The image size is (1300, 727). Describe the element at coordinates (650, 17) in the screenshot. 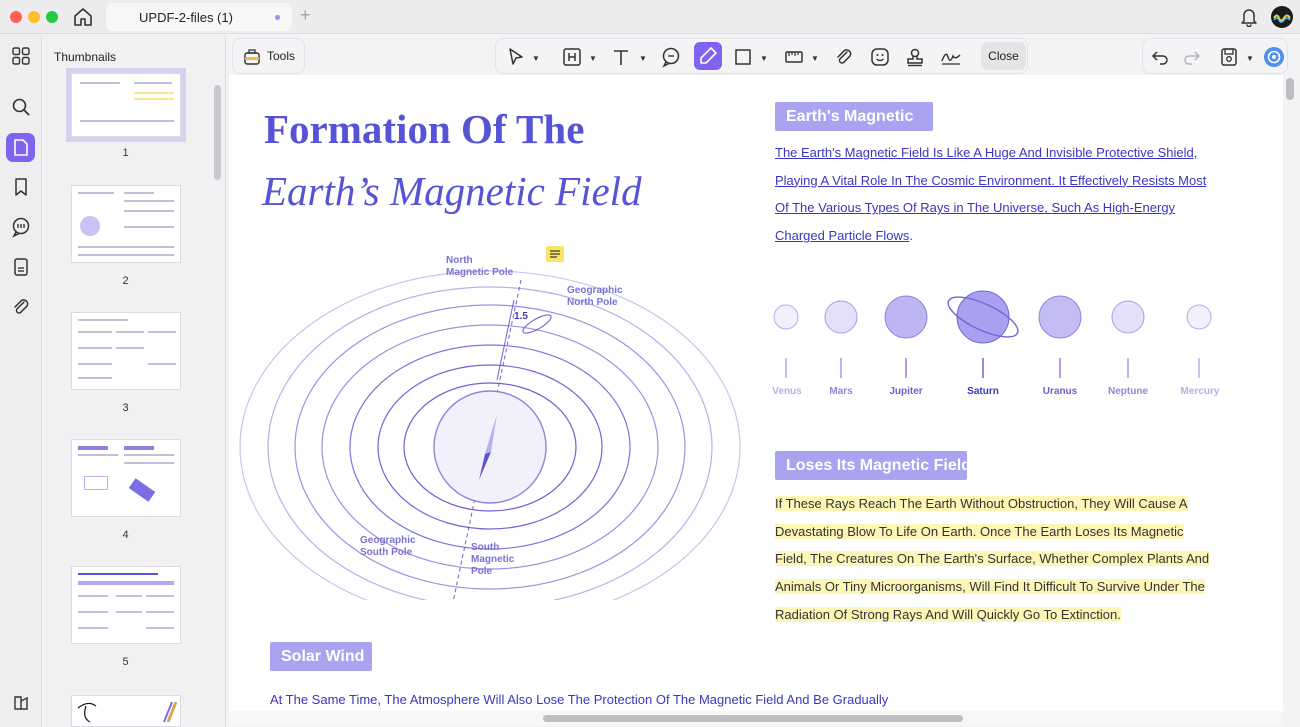

I see `title-bar: UPDF-2-files (1) +` at that location.